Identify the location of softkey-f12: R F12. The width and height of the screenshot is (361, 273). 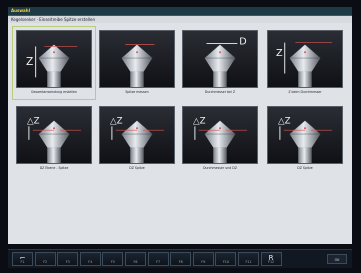
(271, 259).